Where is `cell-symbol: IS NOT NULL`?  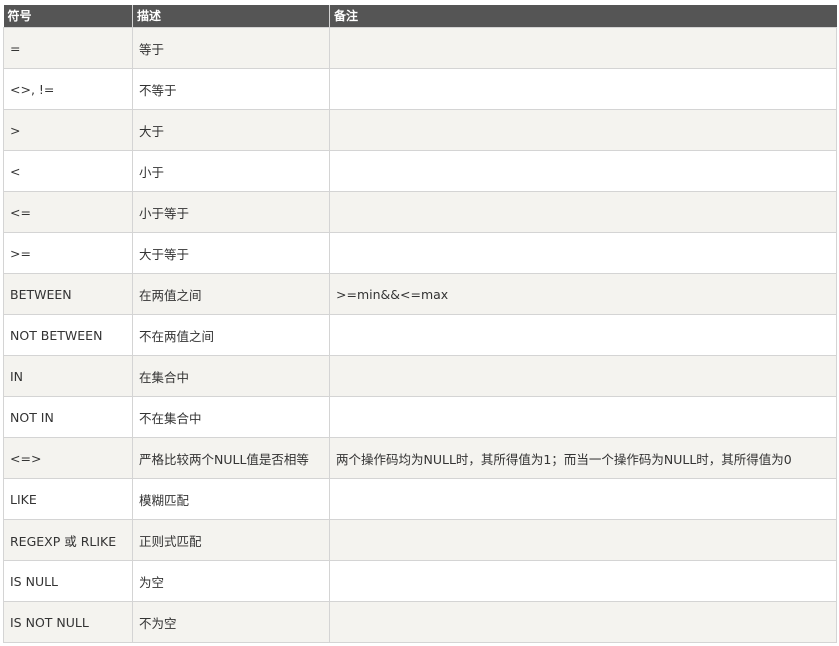
cell-symbol: IS NOT NULL is located at coordinates (68, 622).